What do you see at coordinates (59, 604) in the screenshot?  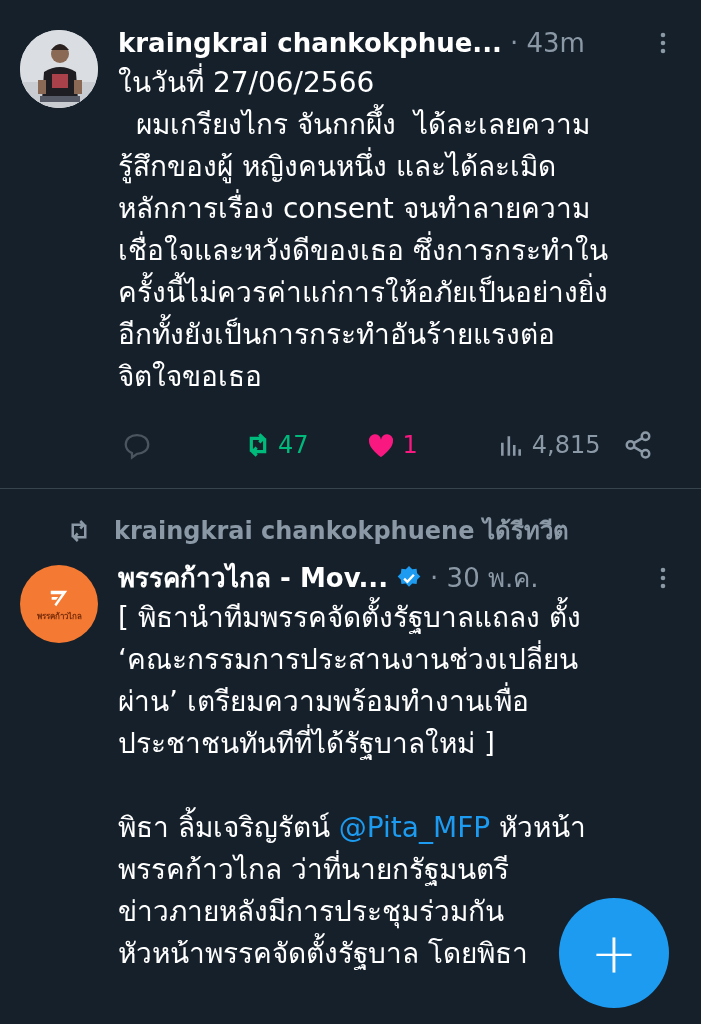 I see `party-logo-avatar: พรรคก้าวไกล` at bounding box center [59, 604].